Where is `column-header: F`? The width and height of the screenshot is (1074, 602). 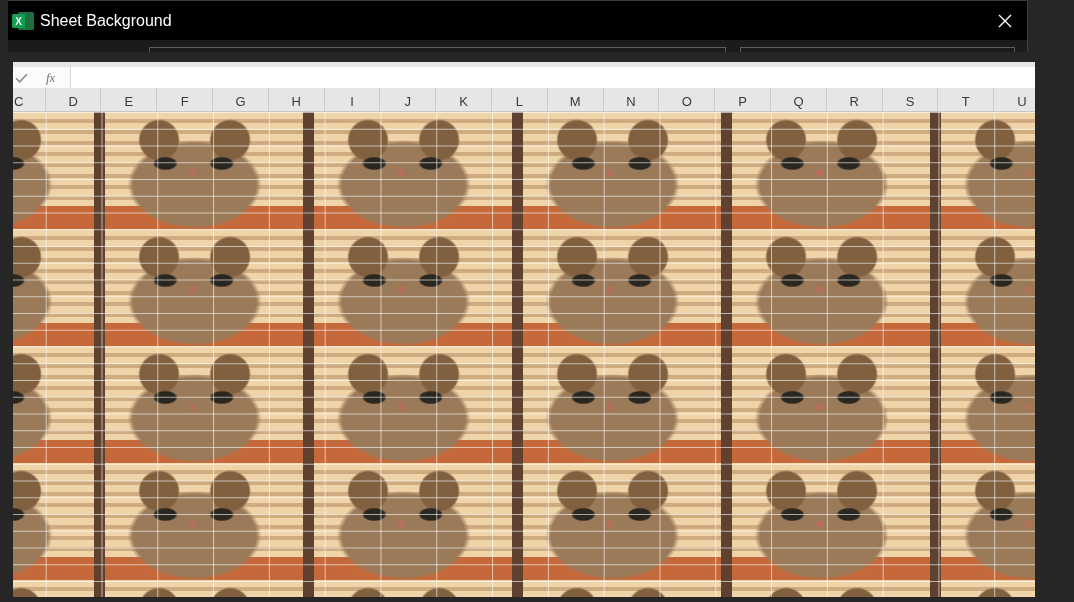 column-header: F is located at coordinates (185, 99).